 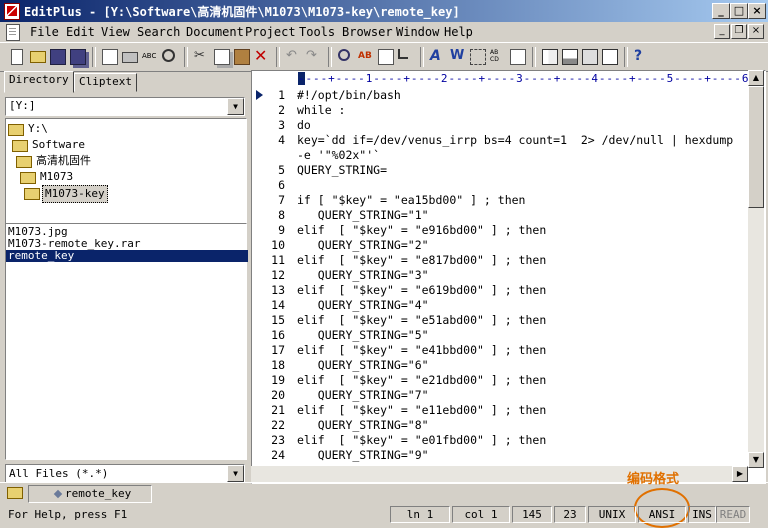 I want to click on mdi-restore-button: ❐, so click(x=739, y=31).